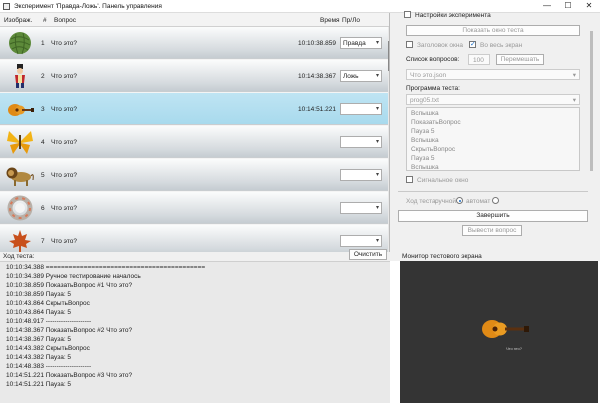 The image size is (600, 403). Describe the element at coordinates (472, 44) in the screenshot. I see `fullscreen-checkbox` at that location.